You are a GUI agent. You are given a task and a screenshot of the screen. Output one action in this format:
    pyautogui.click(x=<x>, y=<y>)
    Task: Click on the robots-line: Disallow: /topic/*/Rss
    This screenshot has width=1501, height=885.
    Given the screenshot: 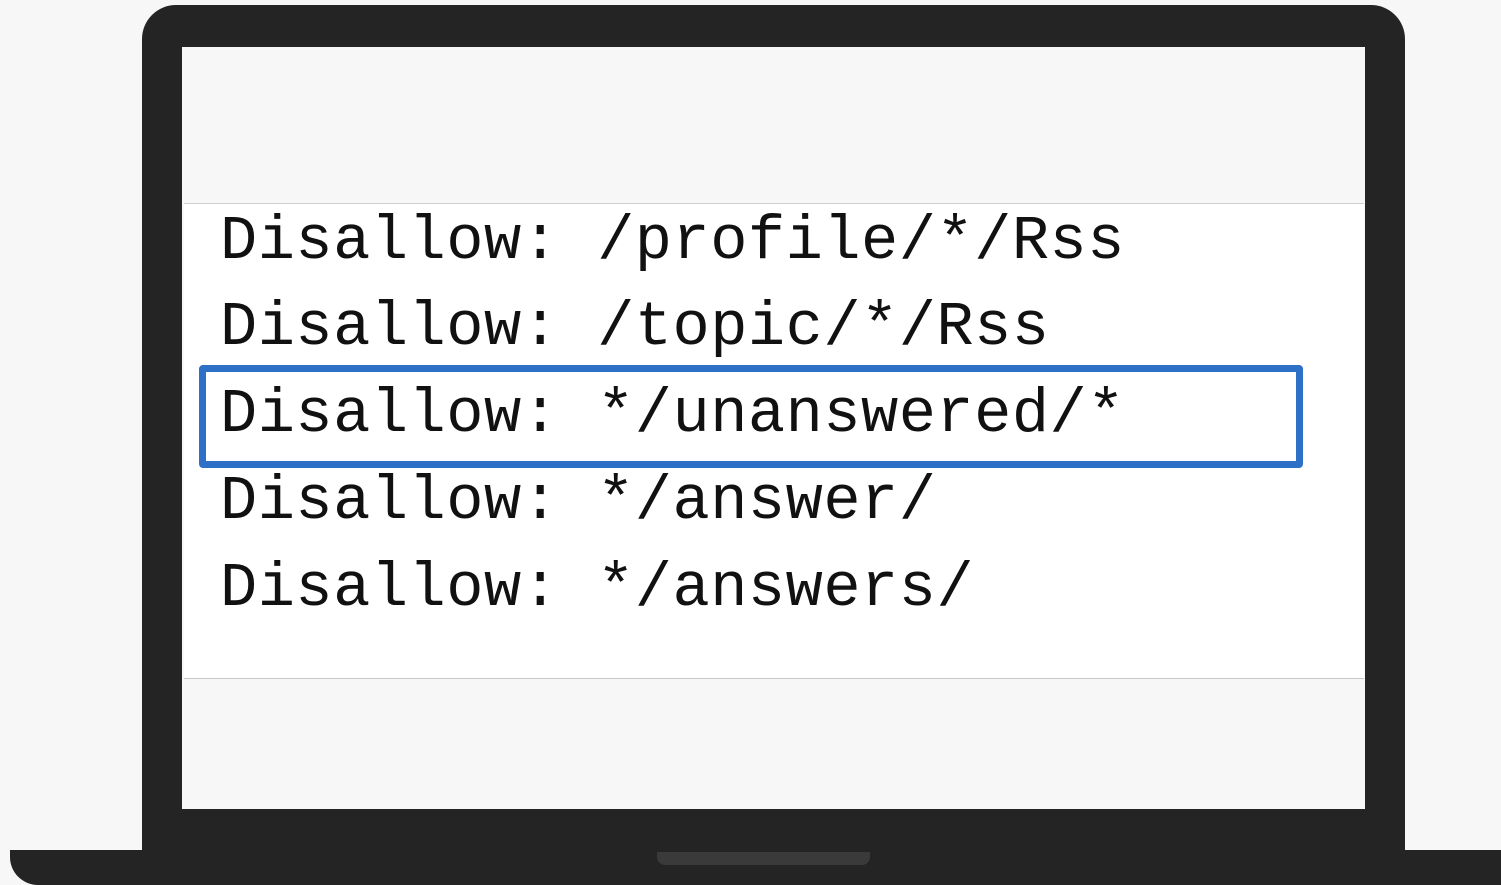 What is the action you would take?
    pyautogui.click(x=635, y=328)
    